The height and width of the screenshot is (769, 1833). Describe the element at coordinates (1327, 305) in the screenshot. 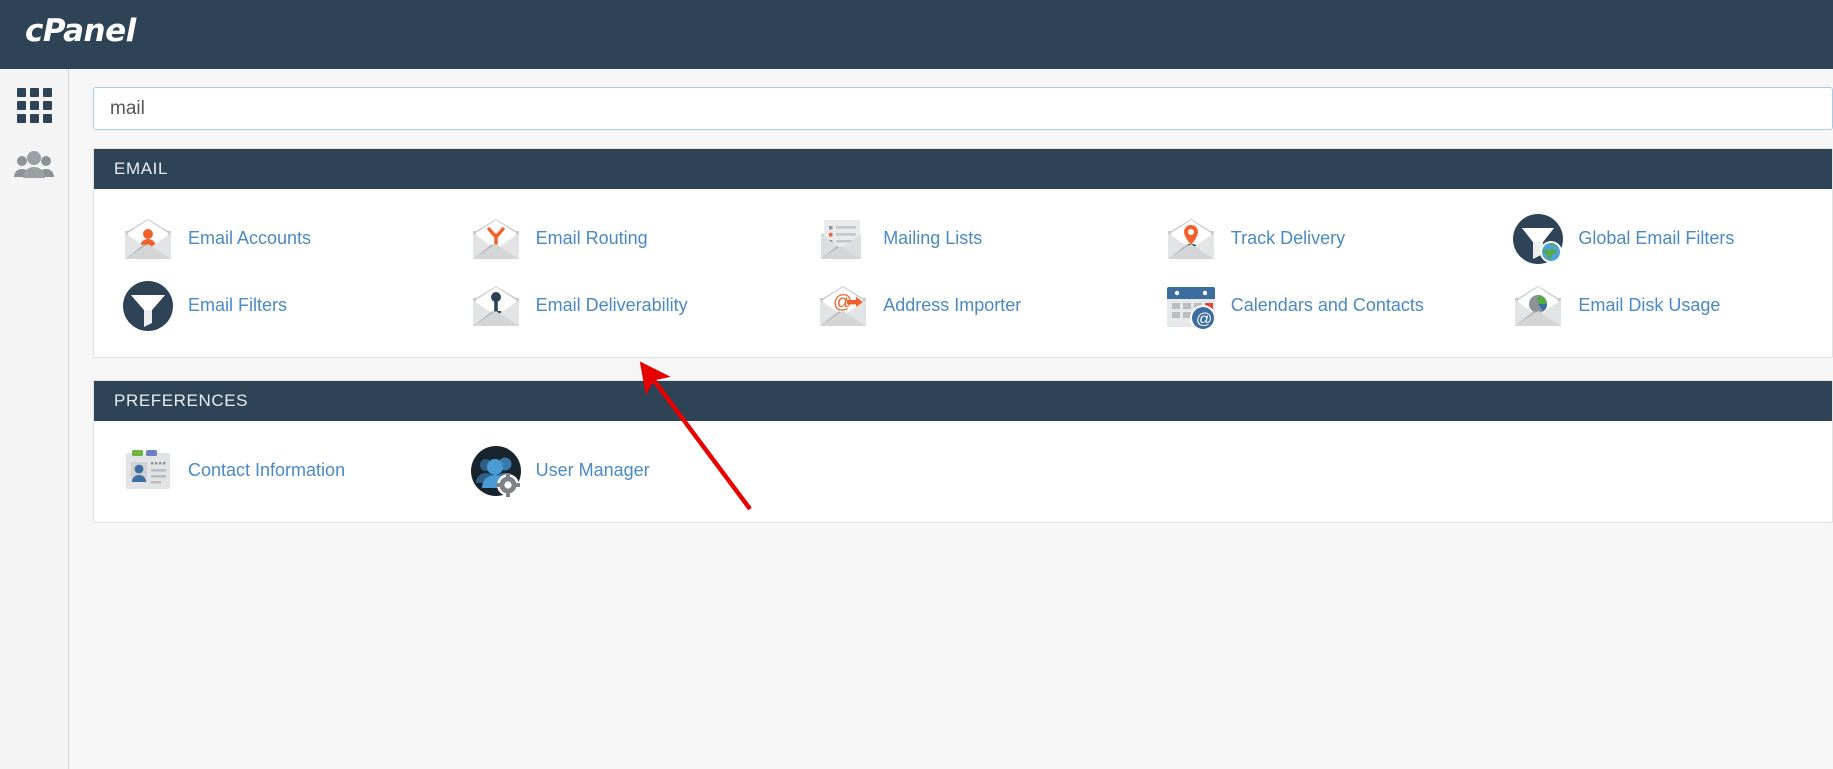

I see `tile-label: Calendars and Contacts` at that location.